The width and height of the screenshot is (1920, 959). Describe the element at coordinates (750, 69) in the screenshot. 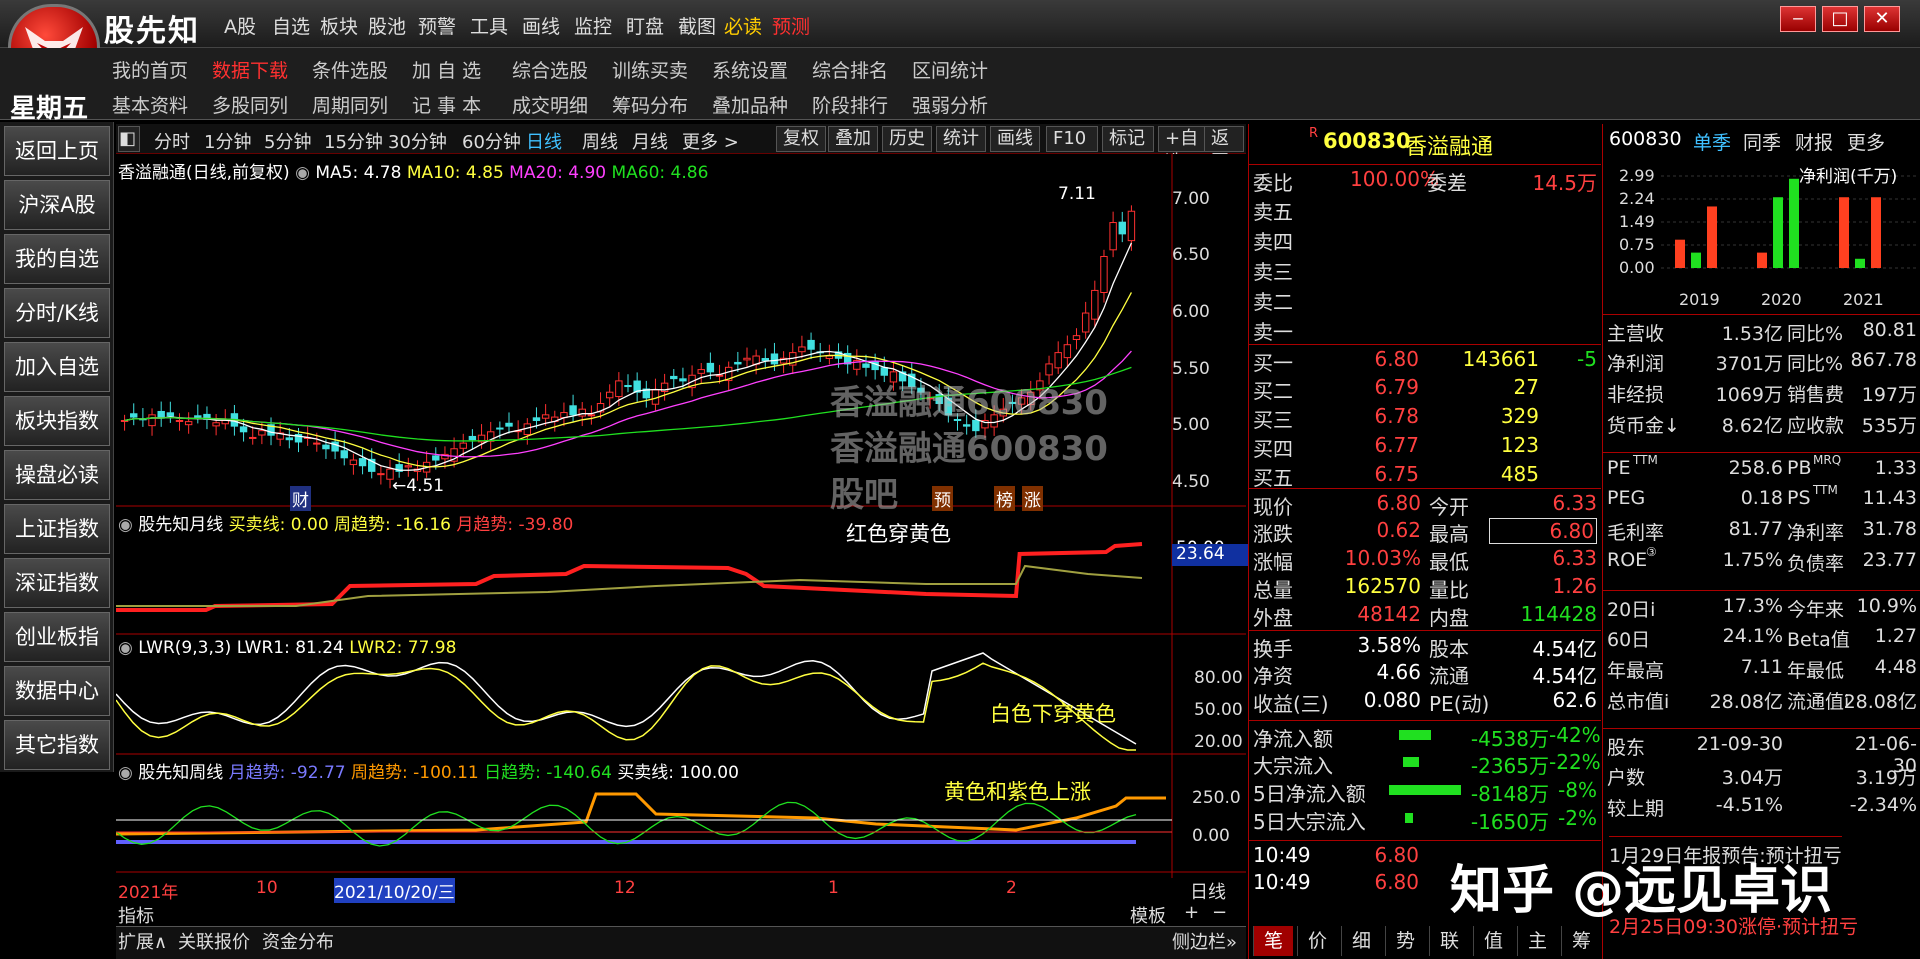

I see `nav-item: 系统设置` at that location.